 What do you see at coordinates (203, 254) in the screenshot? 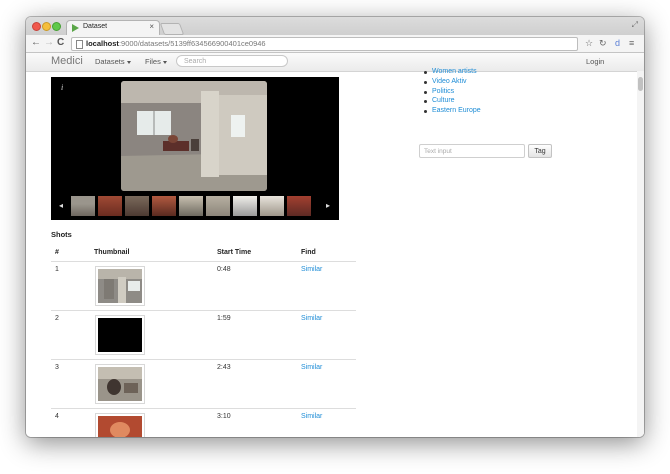
I see `shots-table-header: # Thumbnail Start Time Find` at bounding box center [203, 254].